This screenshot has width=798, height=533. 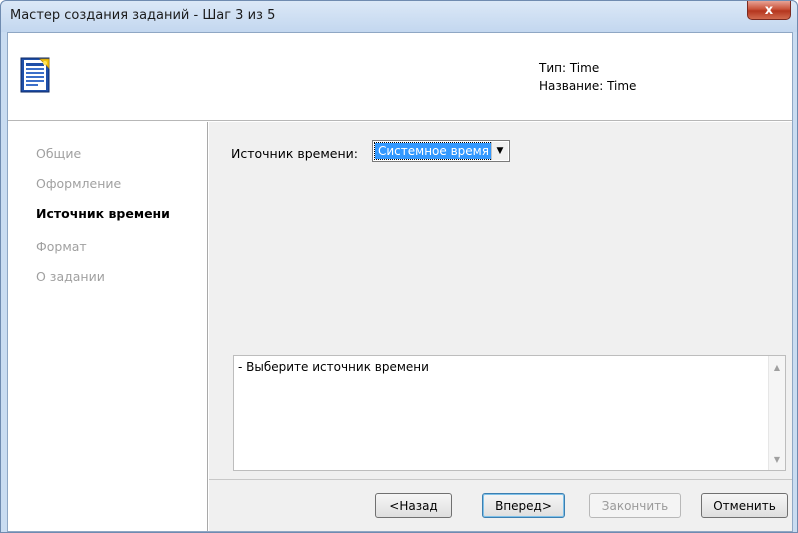 What do you see at coordinates (523, 505) in the screenshot?
I see `next-button: Вперед>` at bounding box center [523, 505].